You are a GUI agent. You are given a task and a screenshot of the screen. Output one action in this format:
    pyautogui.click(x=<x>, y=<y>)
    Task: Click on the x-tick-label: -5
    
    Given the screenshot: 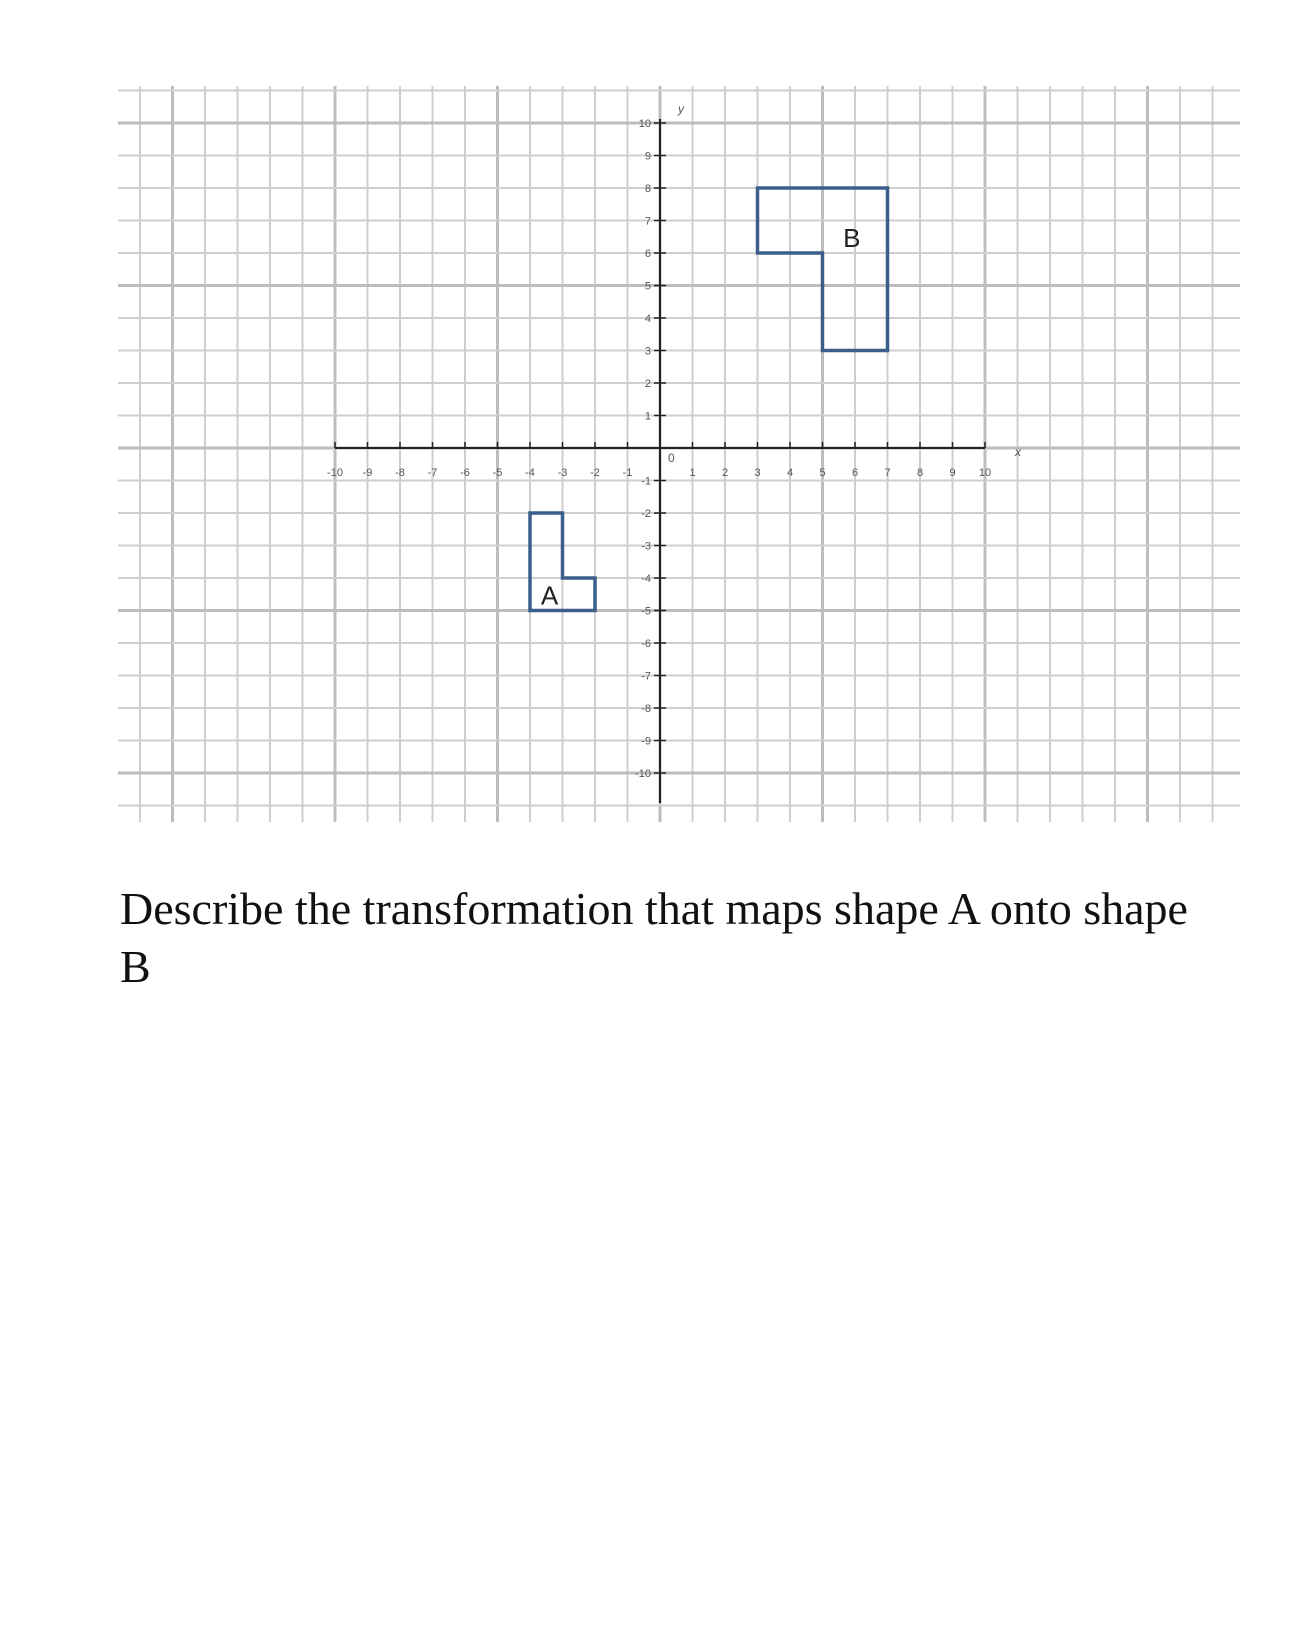 What is the action you would take?
    pyautogui.click(x=498, y=473)
    